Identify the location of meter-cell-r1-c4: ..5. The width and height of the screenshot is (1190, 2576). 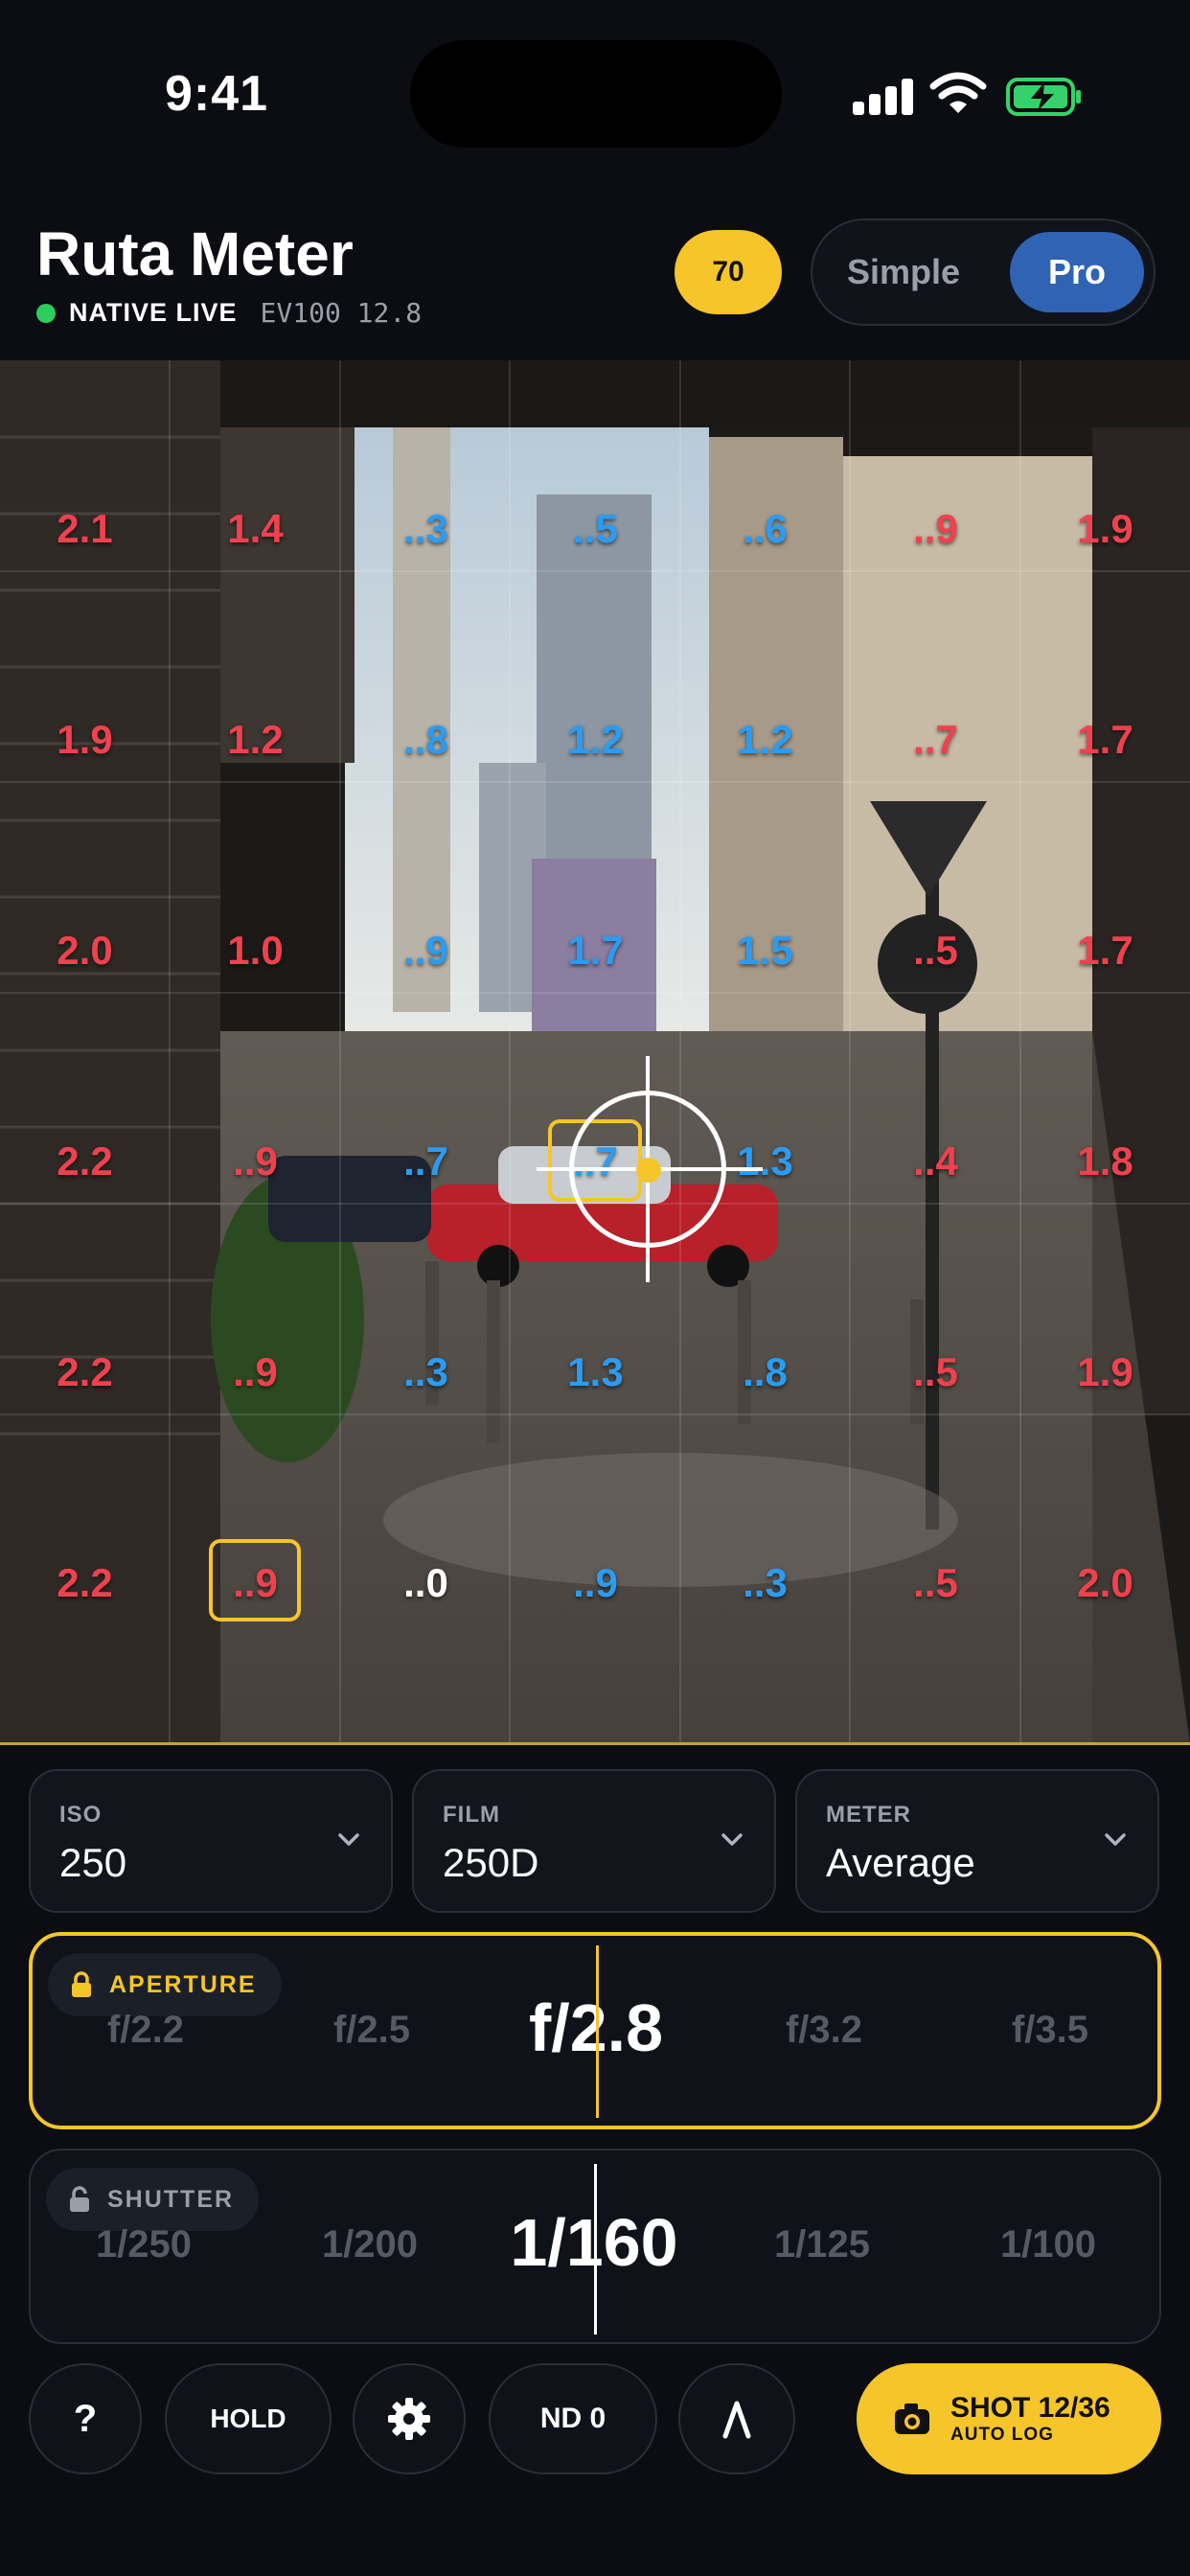
(595, 529).